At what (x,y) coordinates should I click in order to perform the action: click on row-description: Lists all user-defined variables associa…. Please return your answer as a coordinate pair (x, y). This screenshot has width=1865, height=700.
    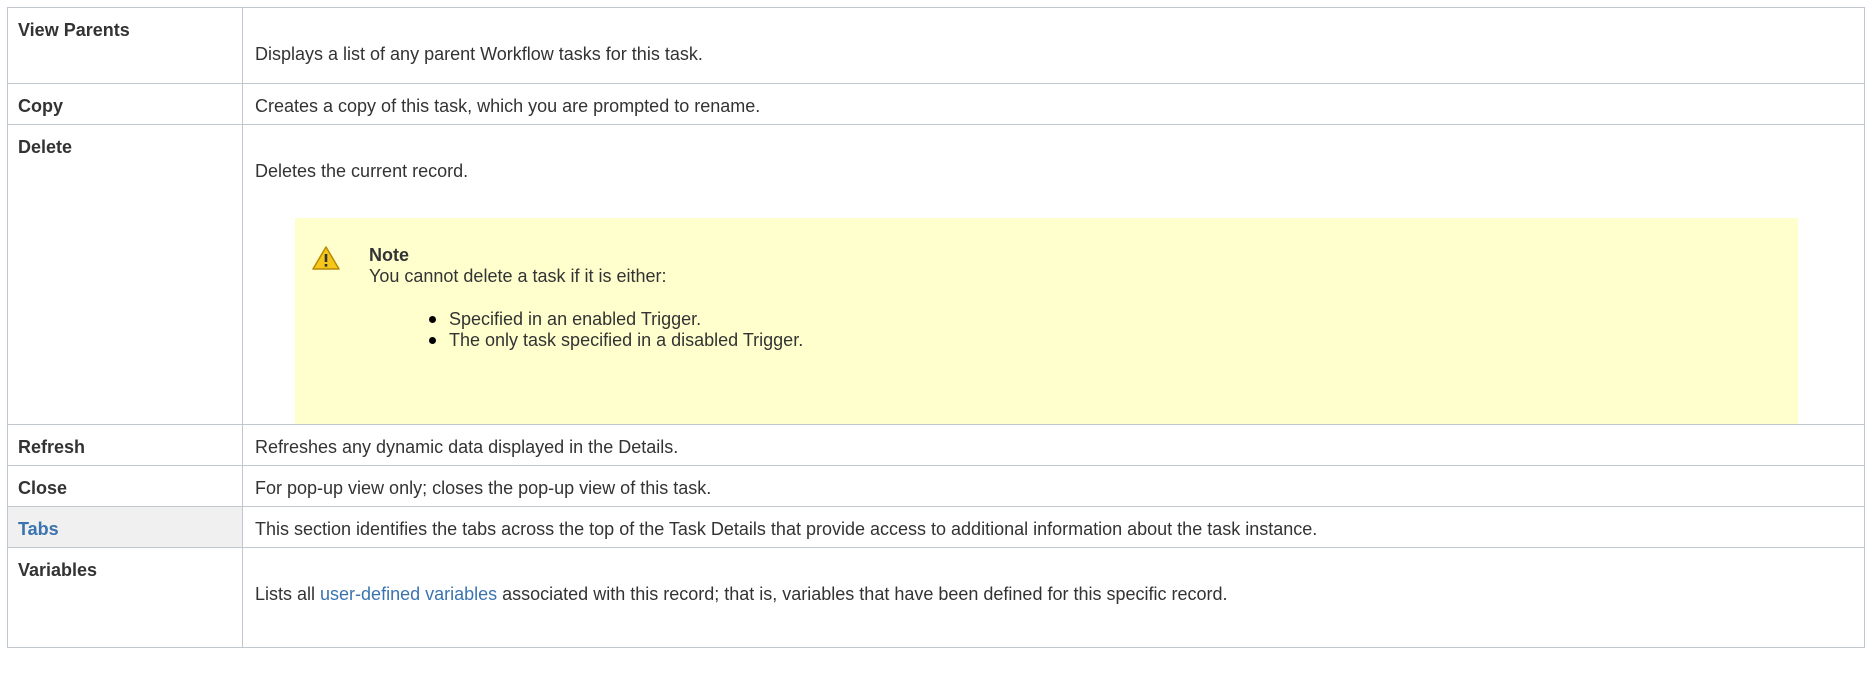
    Looking at the image, I should click on (1053, 582).